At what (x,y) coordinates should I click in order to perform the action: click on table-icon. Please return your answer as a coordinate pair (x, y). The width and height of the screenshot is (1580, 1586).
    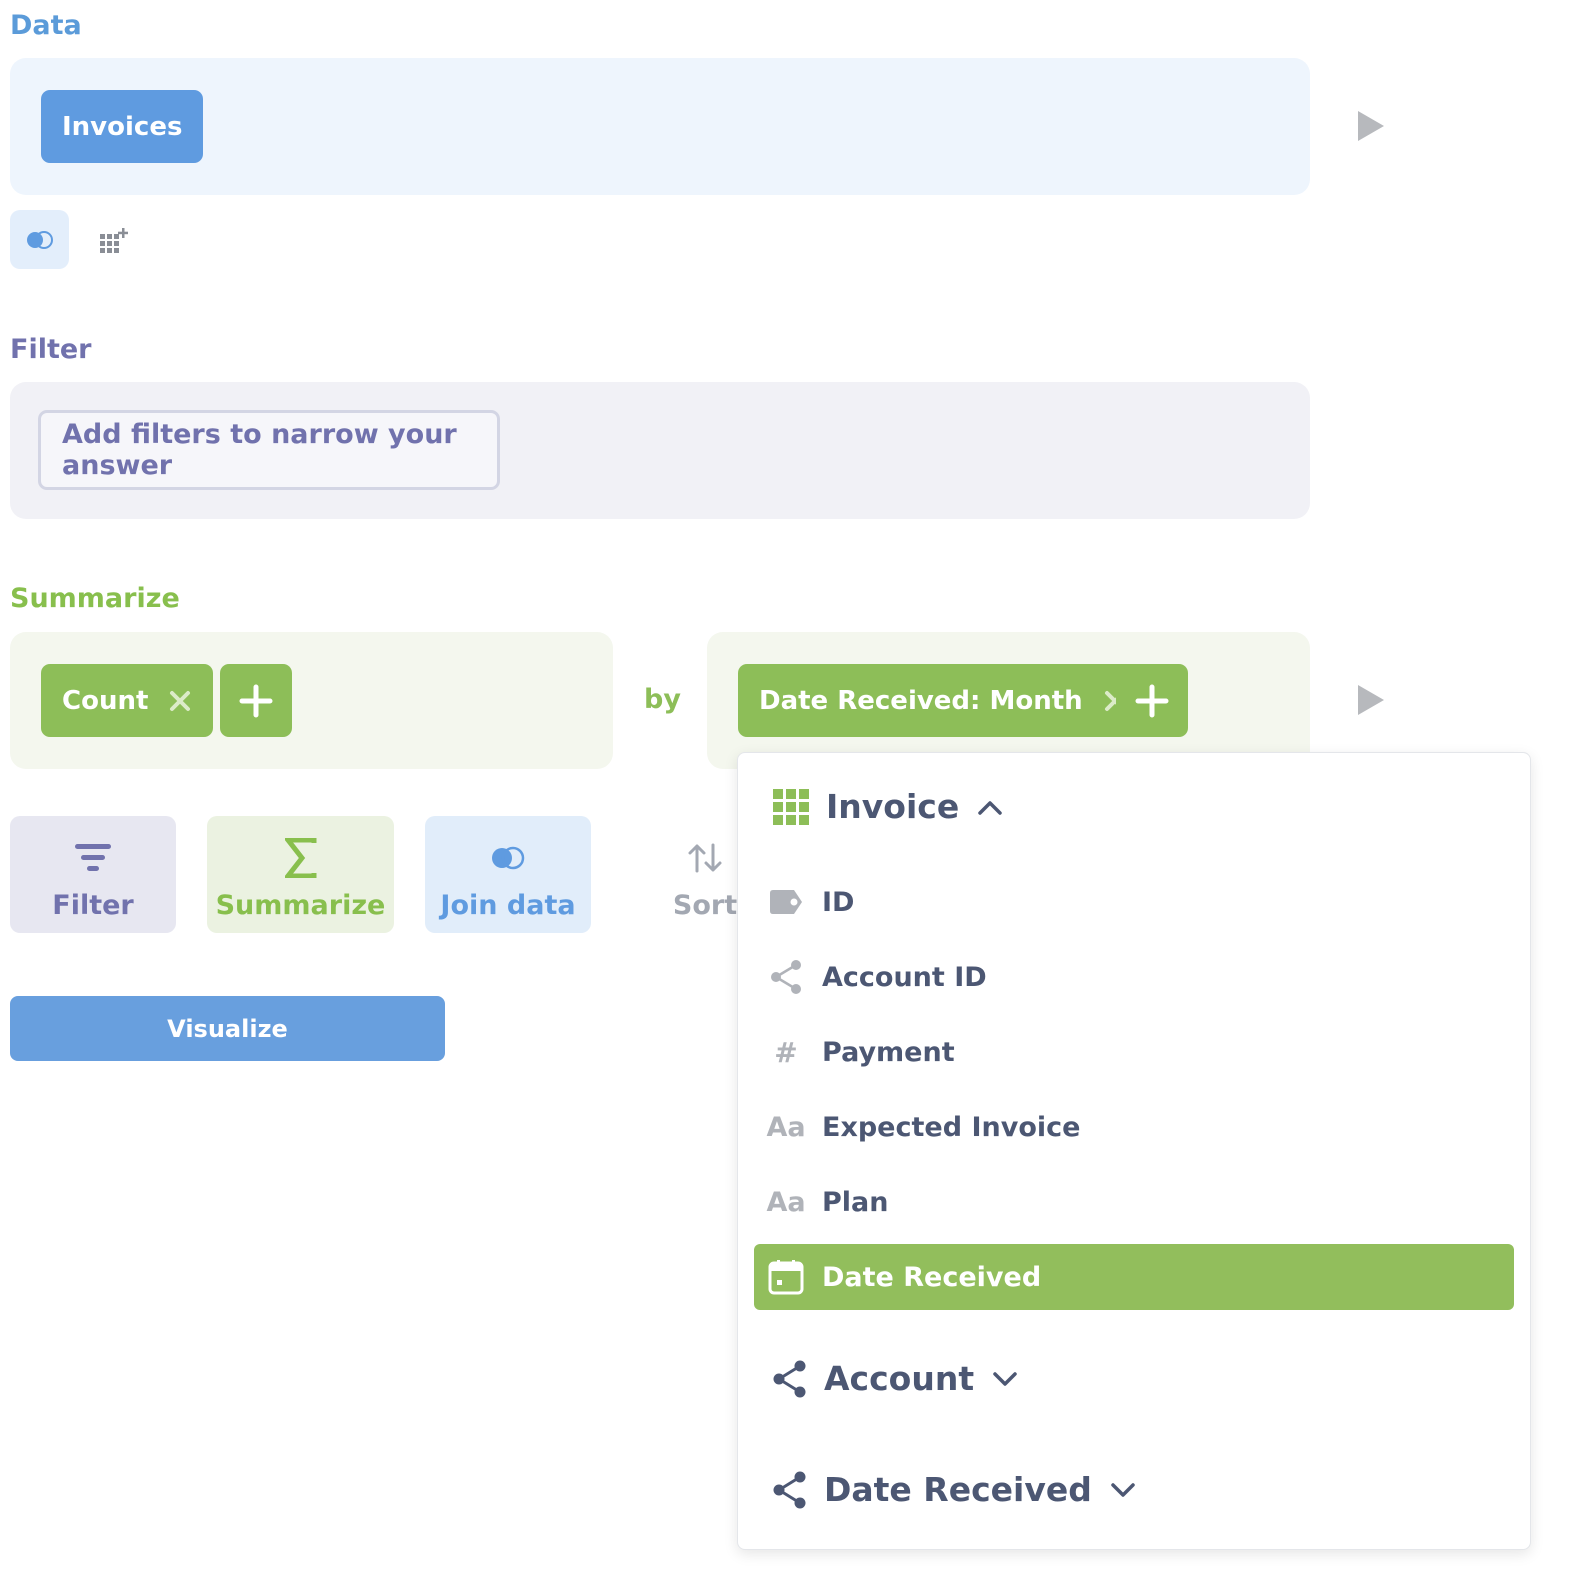
    Looking at the image, I should click on (791, 806).